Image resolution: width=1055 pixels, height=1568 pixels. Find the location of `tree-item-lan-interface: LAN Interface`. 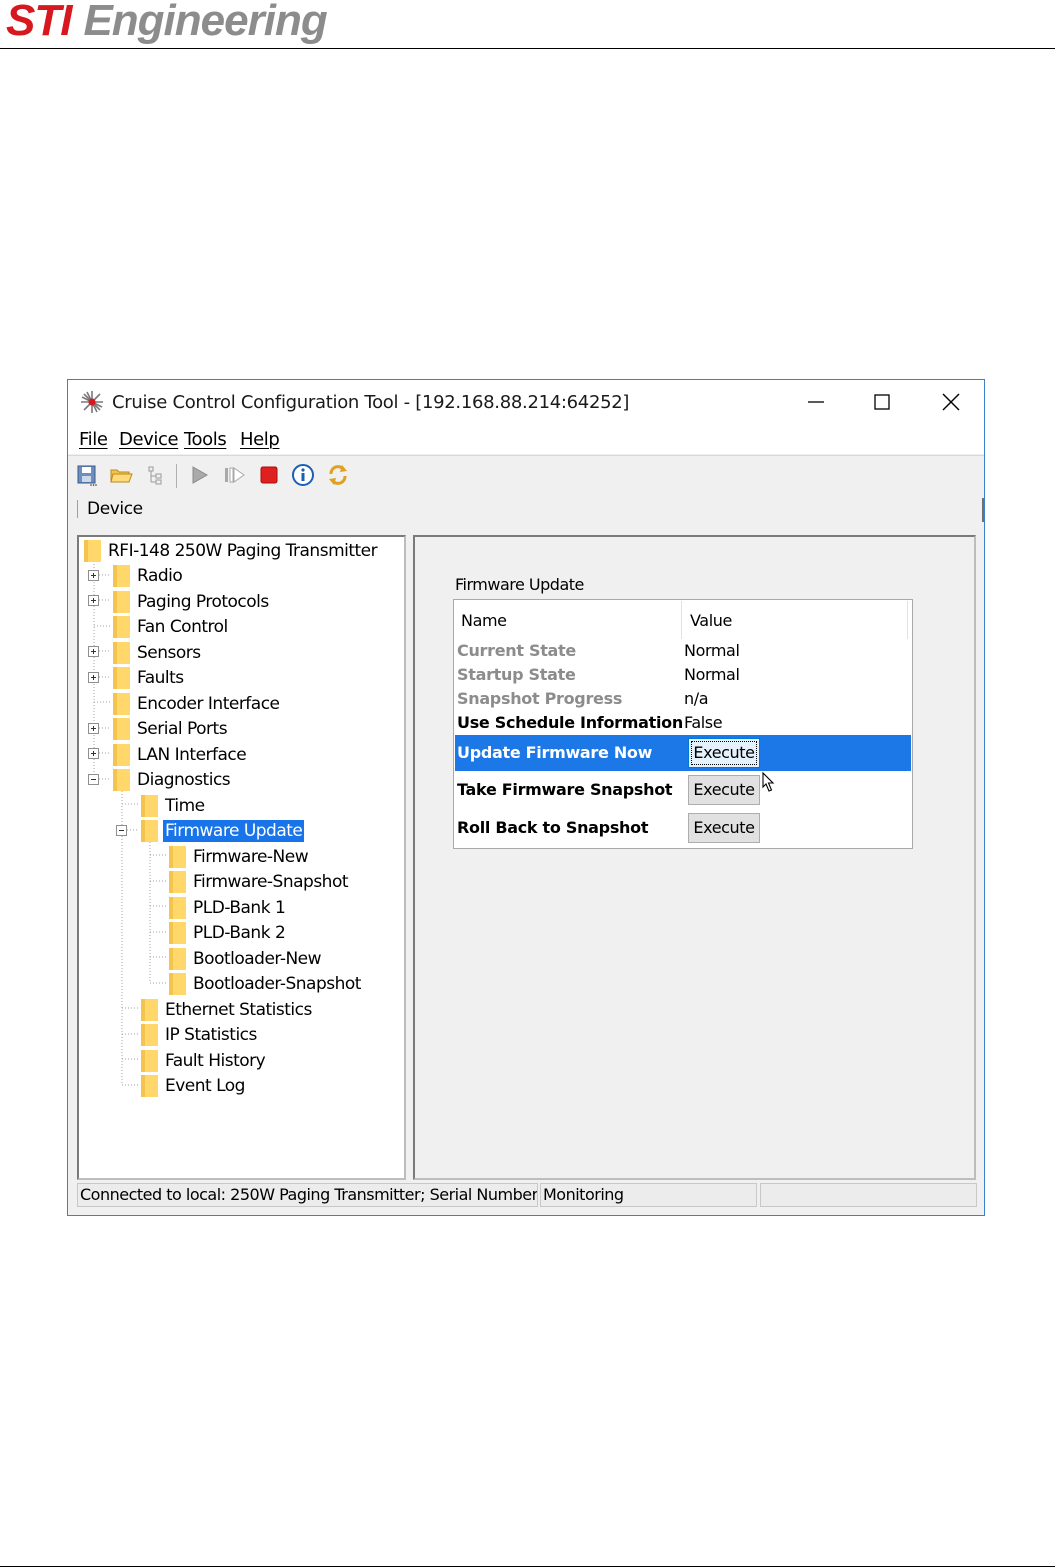

tree-item-lan-interface: LAN Interface is located at coordinates (191, 755).